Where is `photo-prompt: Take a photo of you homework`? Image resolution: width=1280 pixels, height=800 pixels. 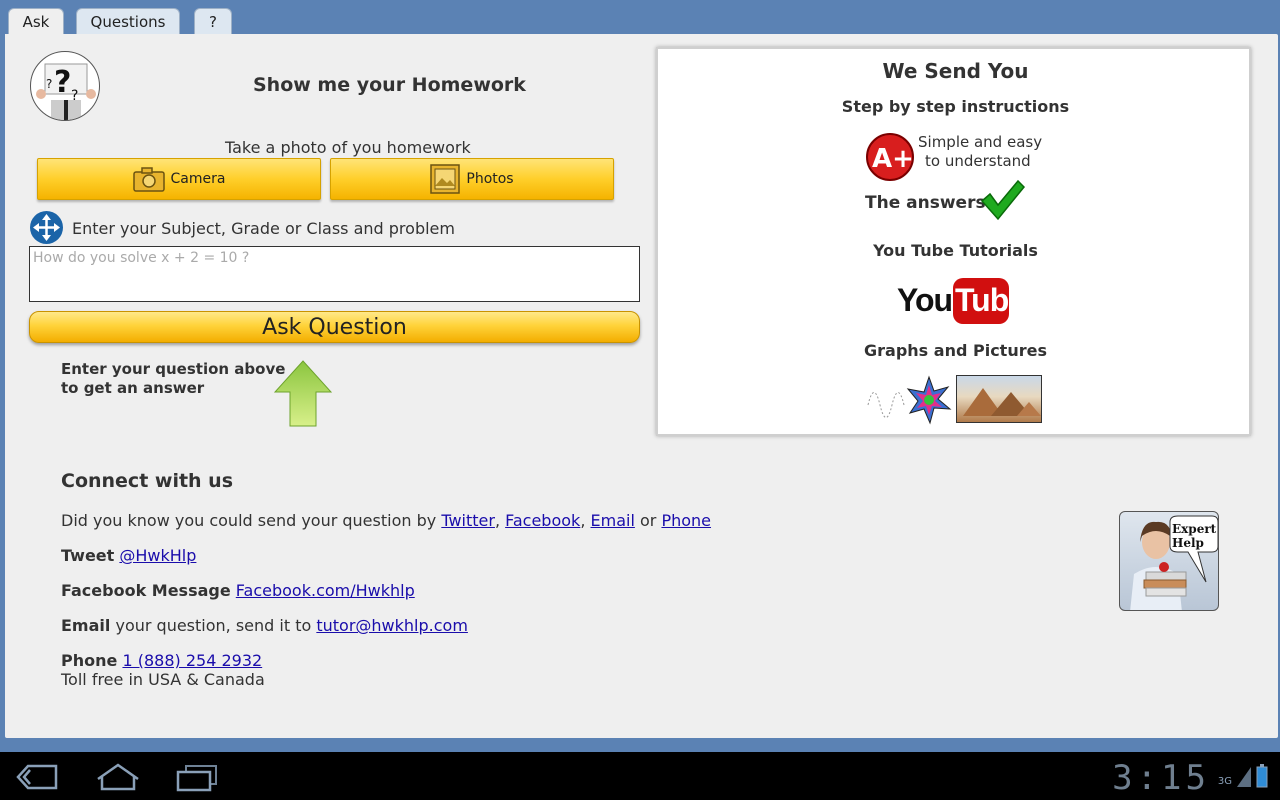 photo-prompt: Take a photo of you homework is located at coordinates (348, 147).